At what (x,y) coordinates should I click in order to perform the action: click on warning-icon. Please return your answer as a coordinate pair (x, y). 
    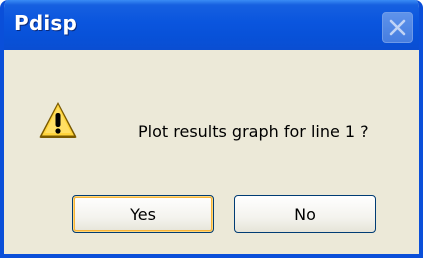
    Looking at the image, I should click on (58, 120).